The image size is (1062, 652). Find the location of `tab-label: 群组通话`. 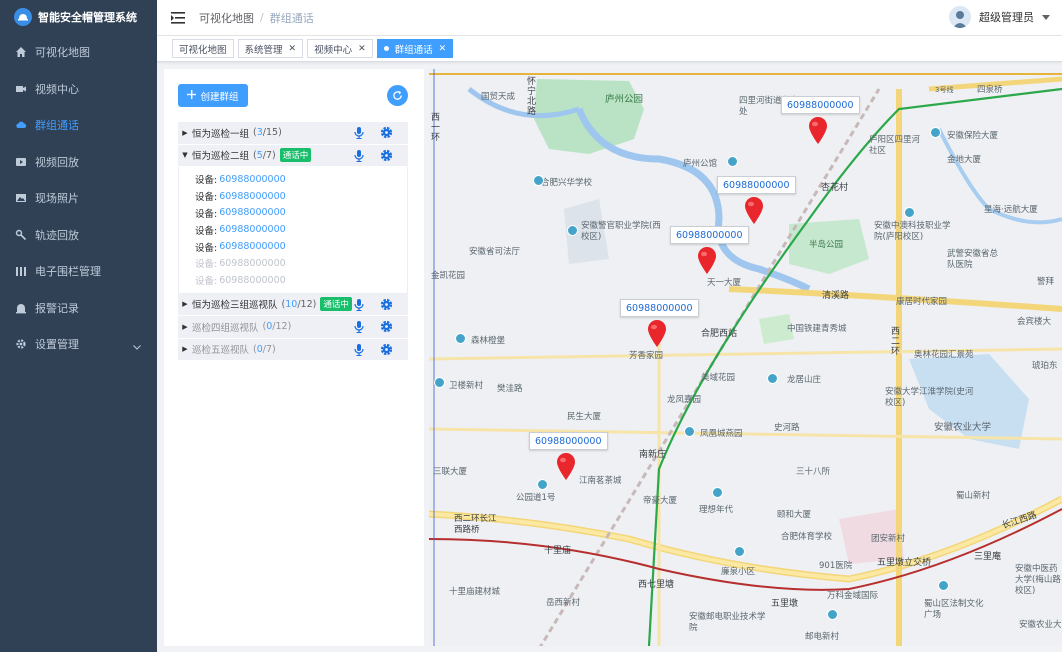

tab-label: 群组通话 is located at coordinates (413, 50).